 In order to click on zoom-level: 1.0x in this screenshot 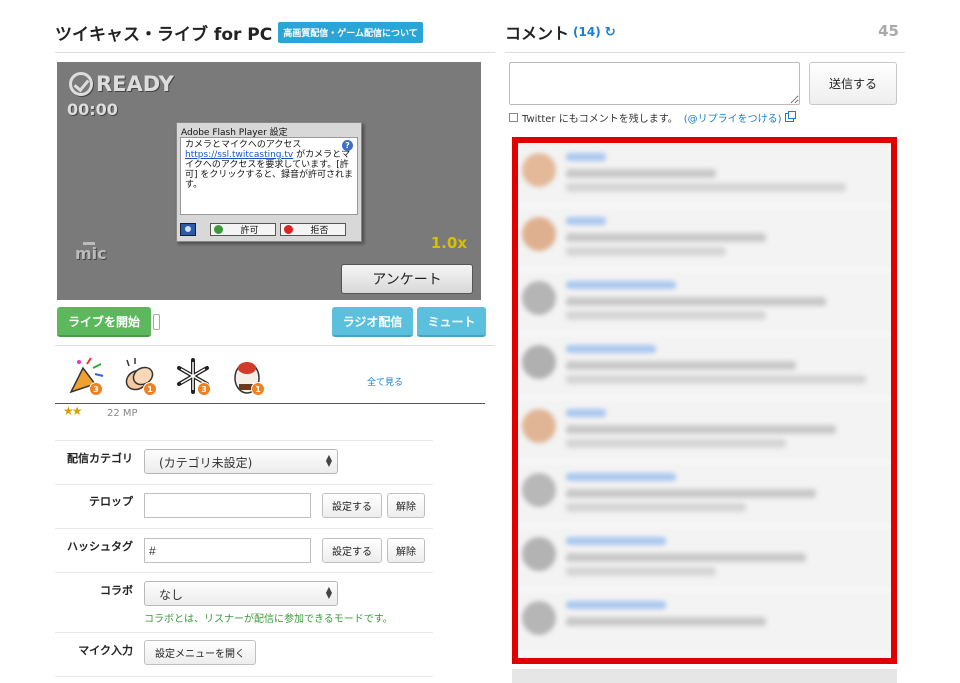, I will do `click(448, 243)`.